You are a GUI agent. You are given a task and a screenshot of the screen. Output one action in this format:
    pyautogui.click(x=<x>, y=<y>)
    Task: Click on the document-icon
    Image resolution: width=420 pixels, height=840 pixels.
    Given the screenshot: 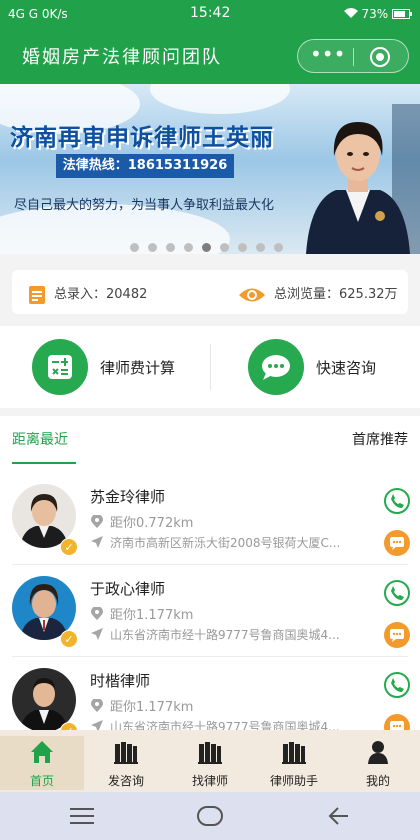 What is the action you would take?
    pyautogui.click(x=37, y=294)
    